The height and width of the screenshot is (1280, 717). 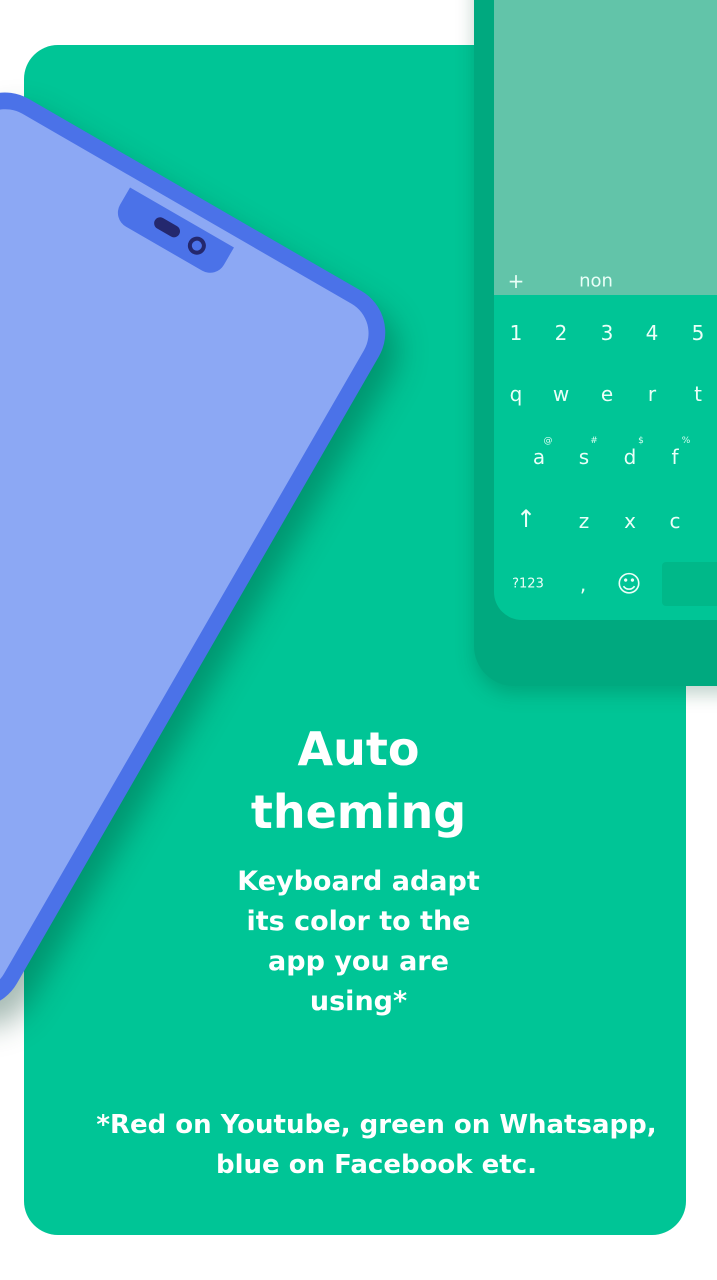 I want to click on key-q: q, so click(x=516, y=394).